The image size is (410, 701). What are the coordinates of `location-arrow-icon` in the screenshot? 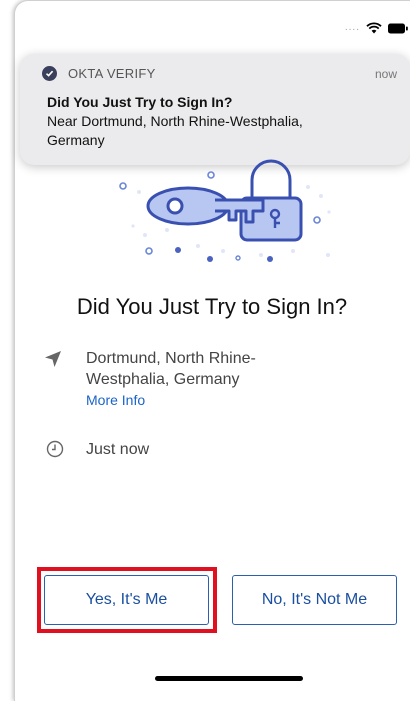 It's located at (53, 361).